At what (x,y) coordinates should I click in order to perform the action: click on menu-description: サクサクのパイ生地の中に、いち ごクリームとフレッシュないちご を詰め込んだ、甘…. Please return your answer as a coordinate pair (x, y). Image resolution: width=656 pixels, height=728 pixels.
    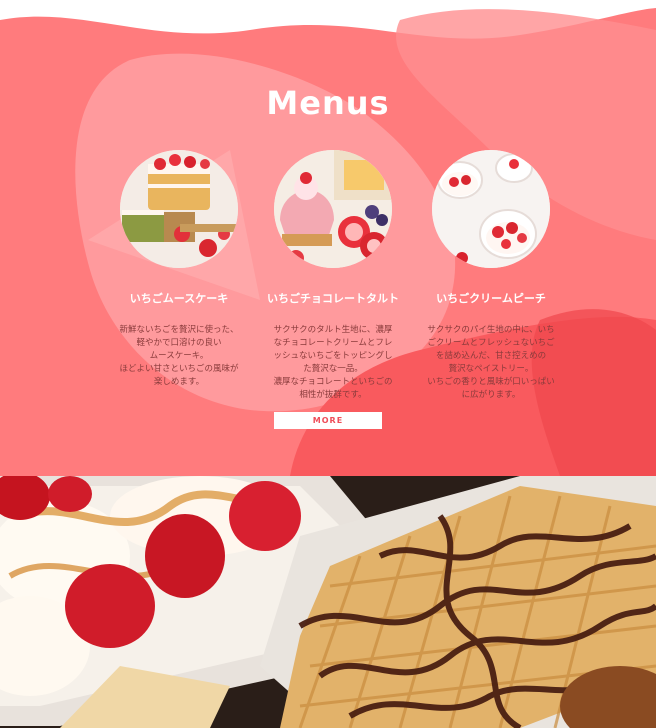
    Looking at the image, I should click on (491, 362).